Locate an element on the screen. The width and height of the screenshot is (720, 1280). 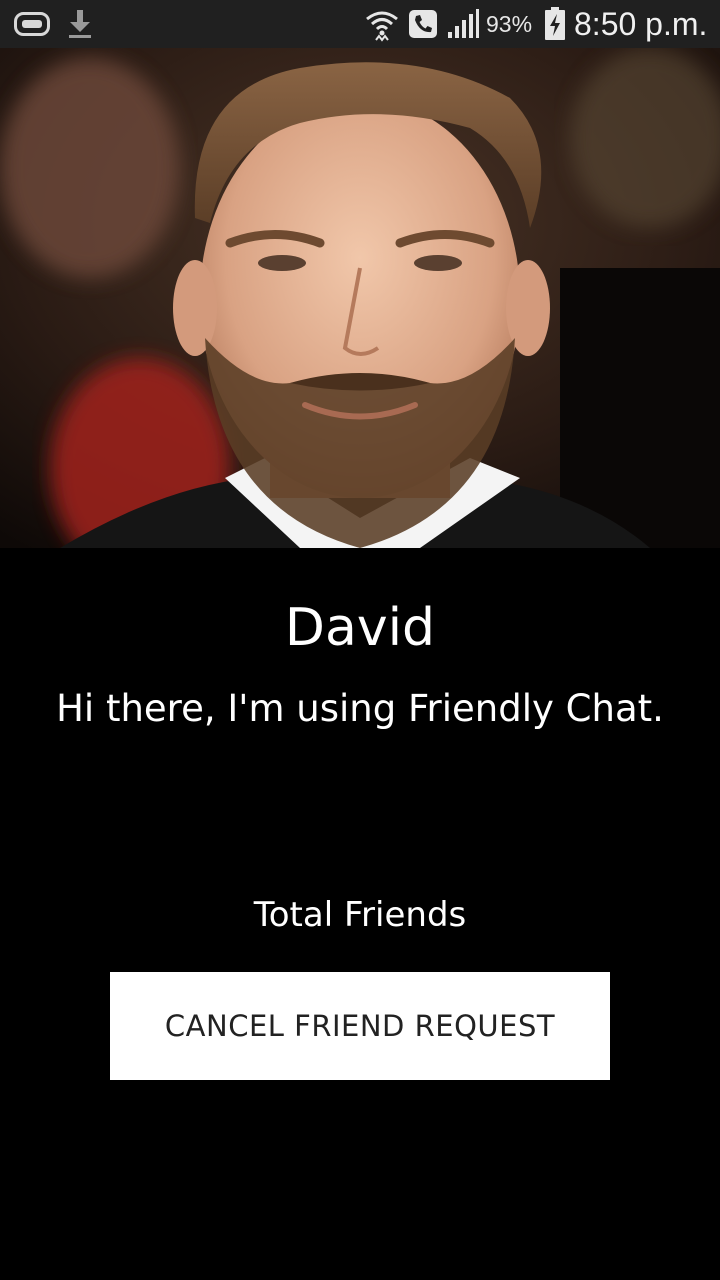
gamepad-icon is located at coordinates (32, 24).